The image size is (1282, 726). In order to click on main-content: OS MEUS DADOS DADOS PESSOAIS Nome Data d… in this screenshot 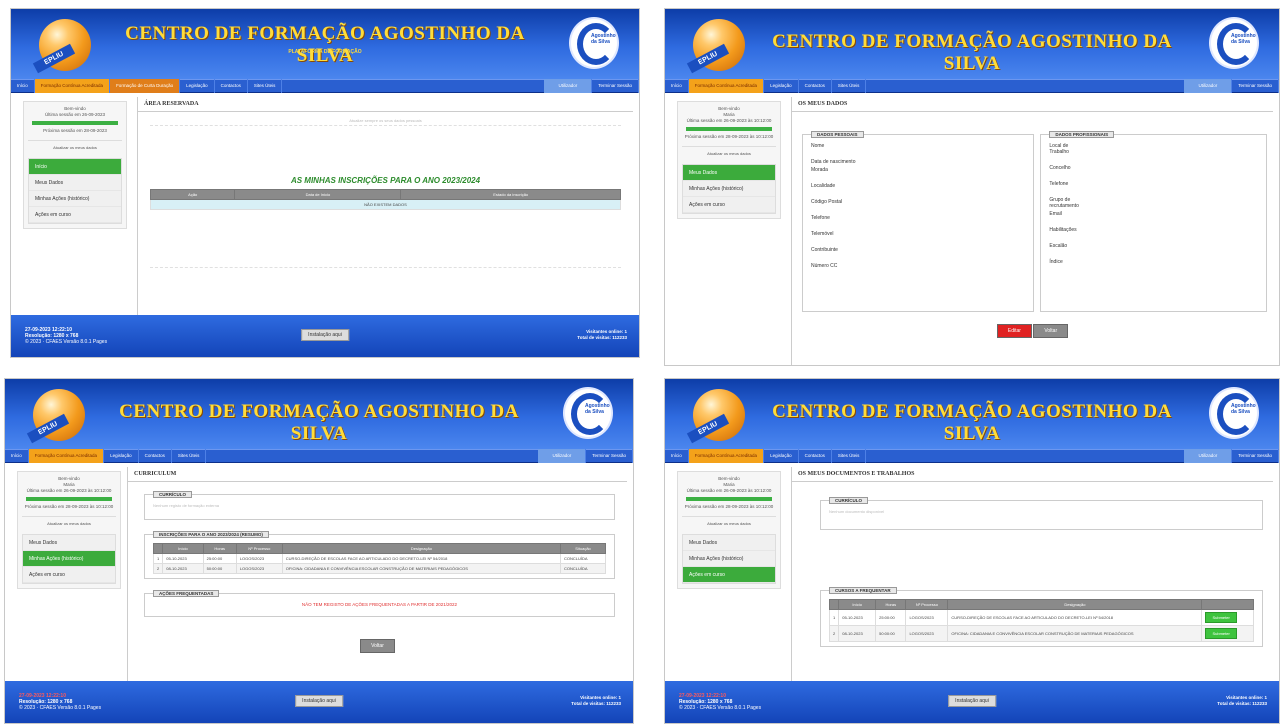, I will do `click(1032, 231)`.